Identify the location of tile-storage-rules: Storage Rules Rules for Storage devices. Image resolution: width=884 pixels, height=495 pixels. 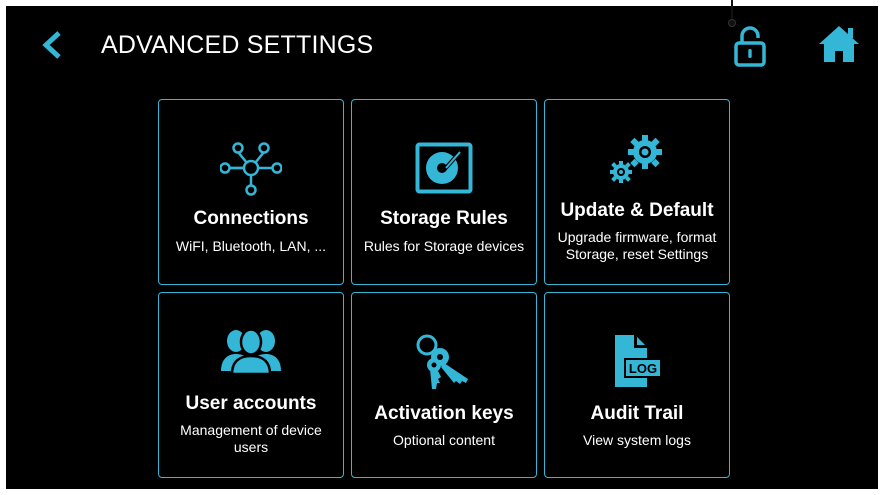
(444, 192).